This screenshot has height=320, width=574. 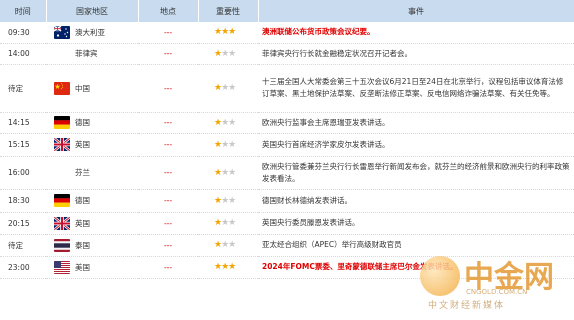 I want to click on cell-event: 澳洲联储公布货币政策会议纪要。, so click(x=416, y=33).